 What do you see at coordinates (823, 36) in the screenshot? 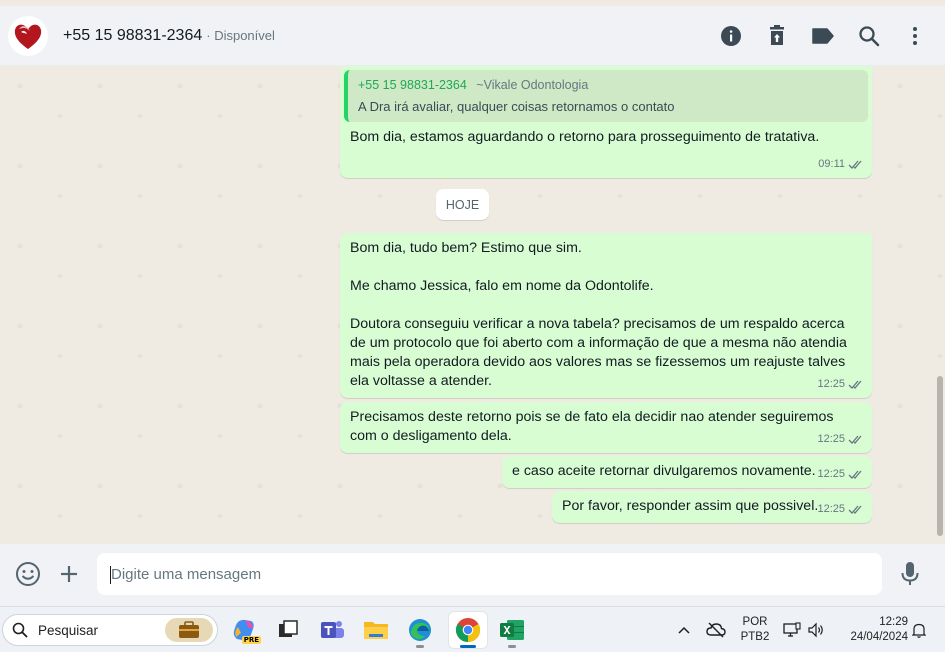
I see `label-icon` at bounding box center [823, 36].